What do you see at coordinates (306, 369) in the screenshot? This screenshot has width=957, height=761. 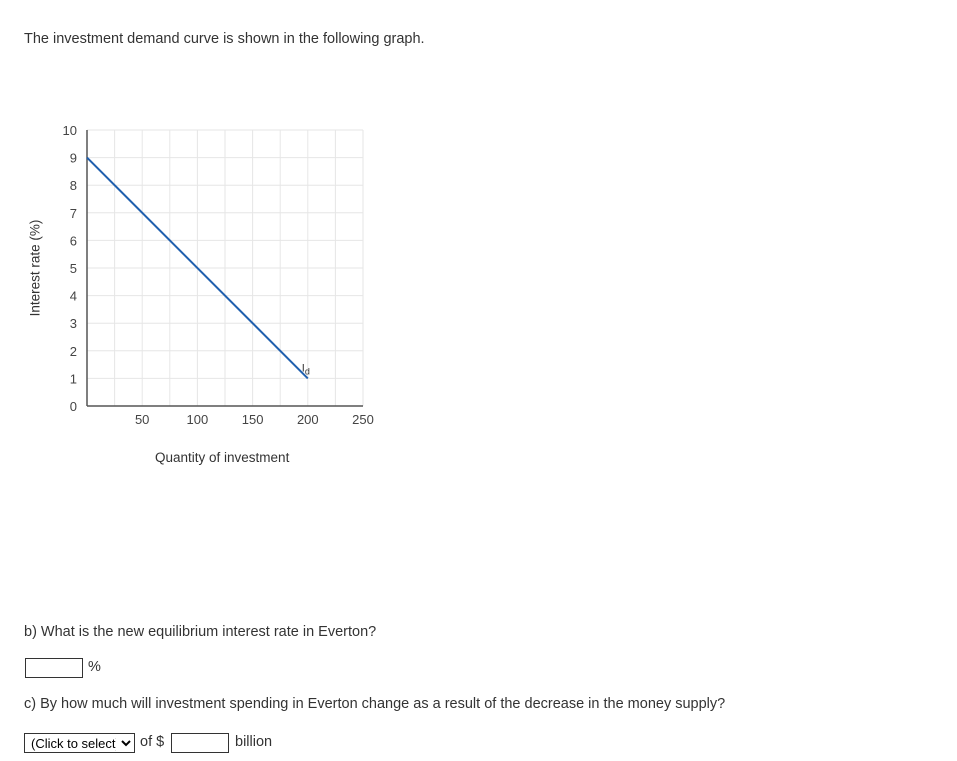 I see `series-label: Id` at bounding box center [306, 369].